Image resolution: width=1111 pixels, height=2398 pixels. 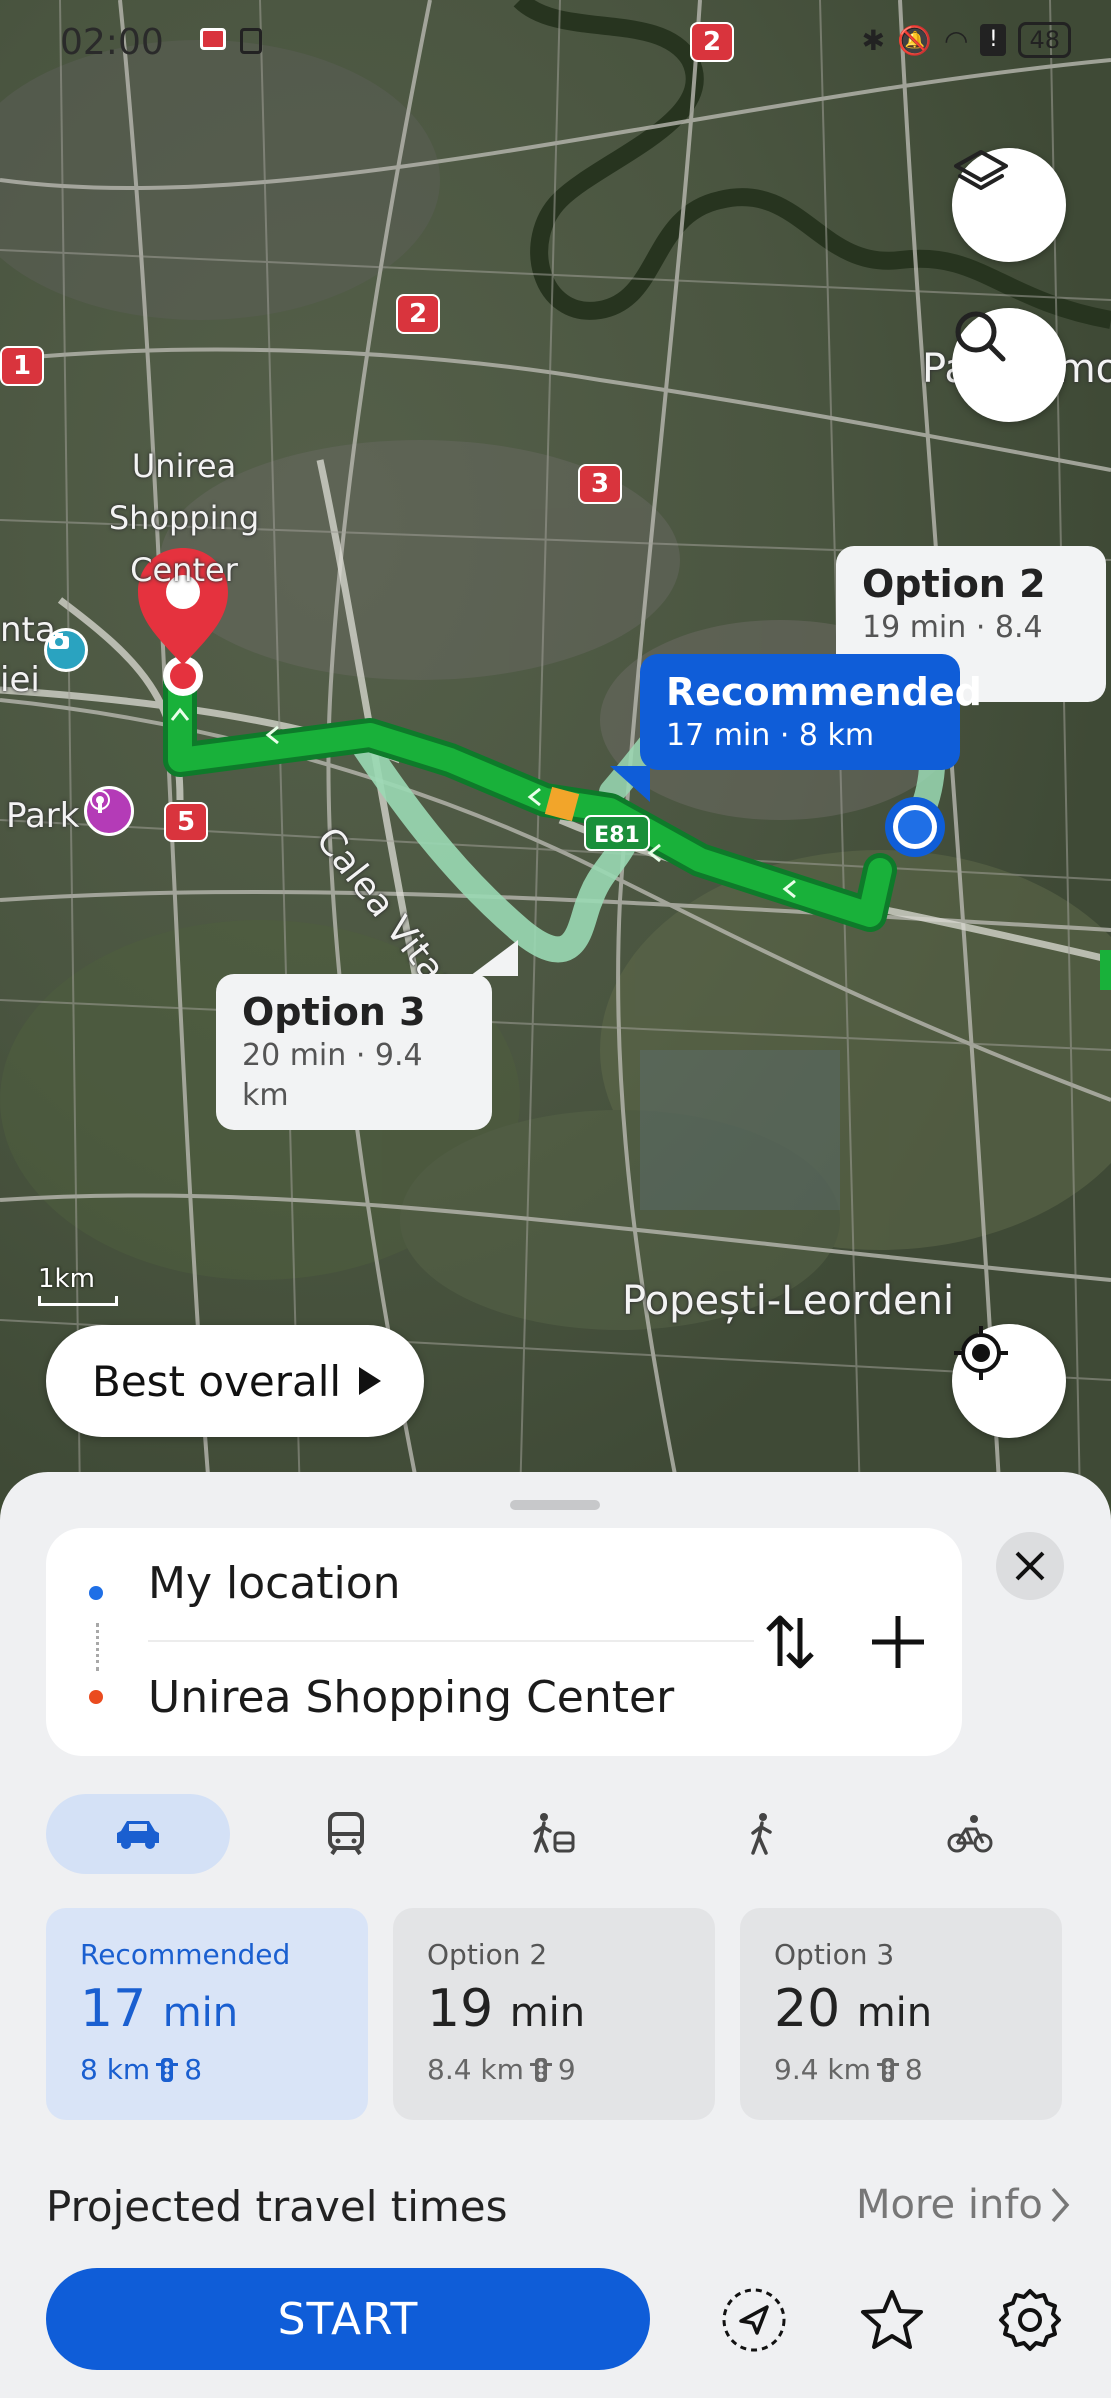 I want to click on play-icon, so click(x=370, y=1381).